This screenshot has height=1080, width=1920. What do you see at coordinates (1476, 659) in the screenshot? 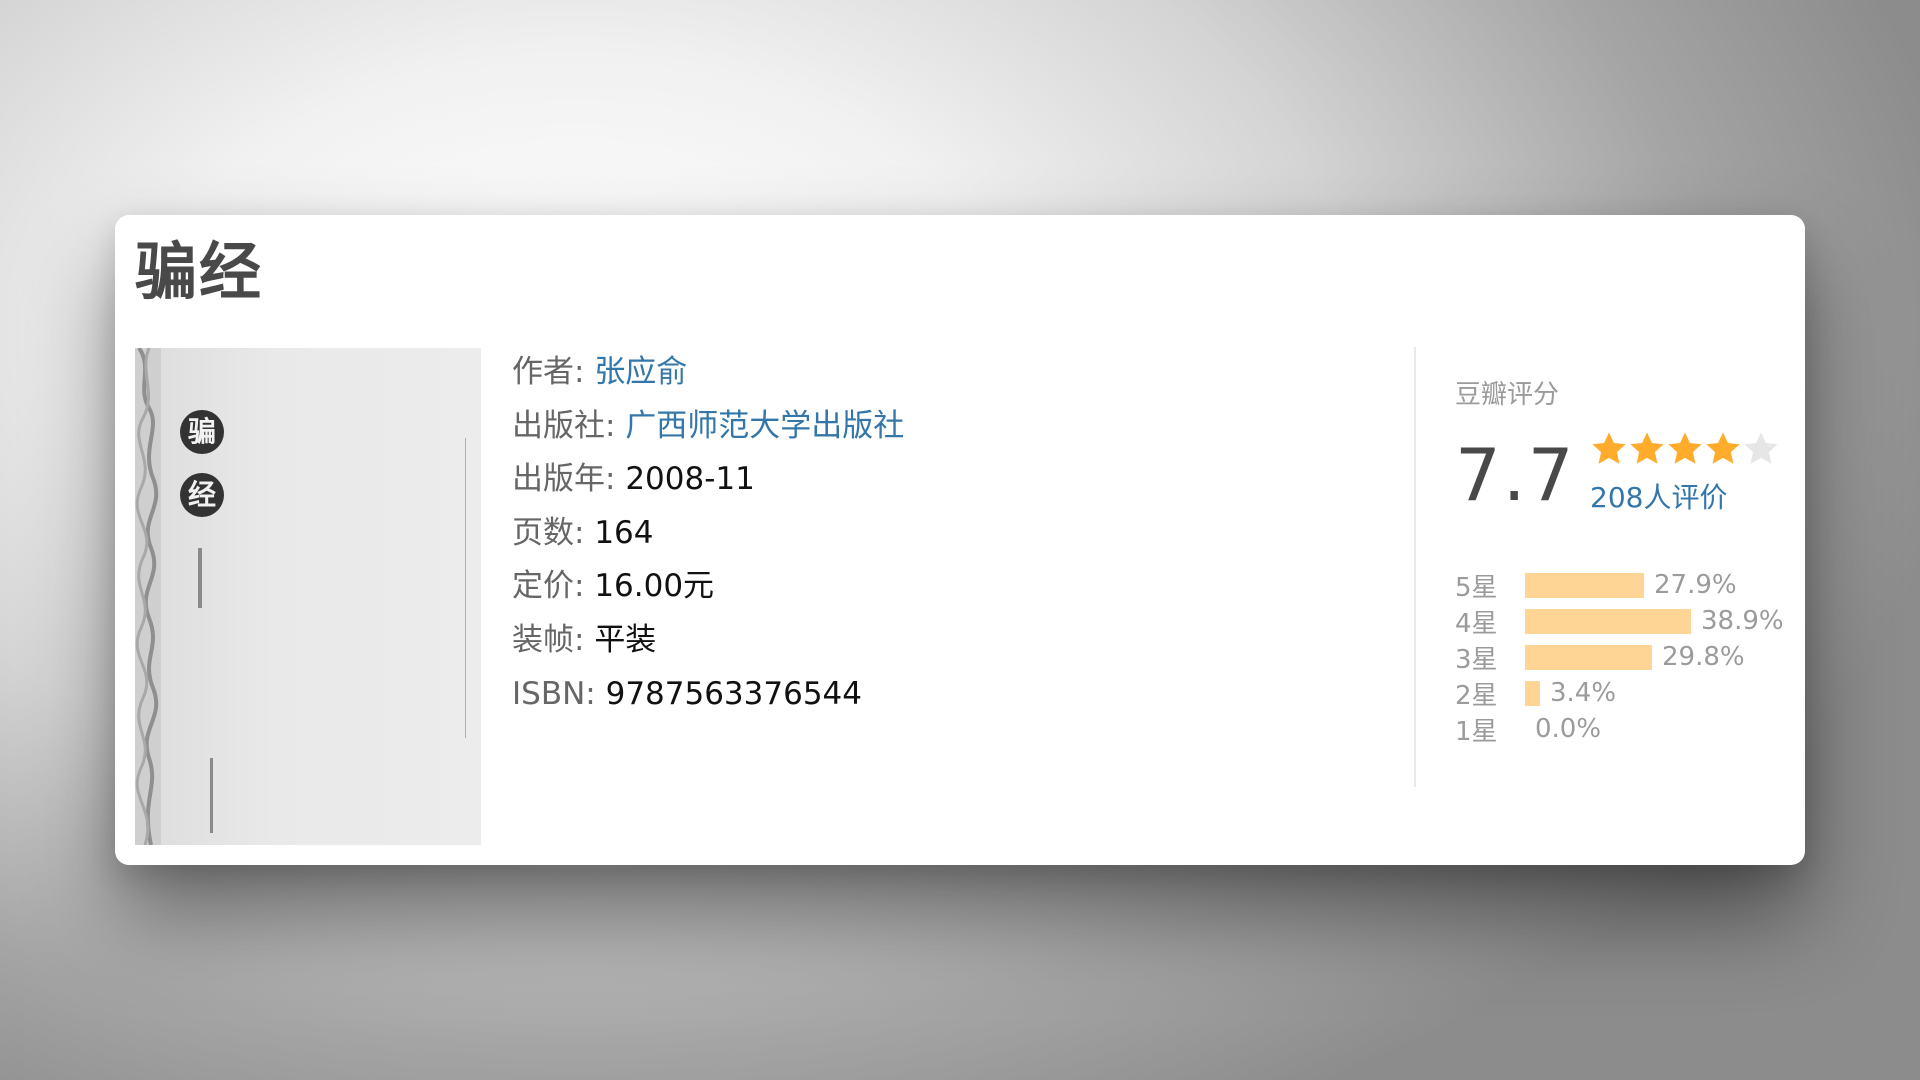
I see `rating-row-label: 3星` at bounding box center [1476, 659].